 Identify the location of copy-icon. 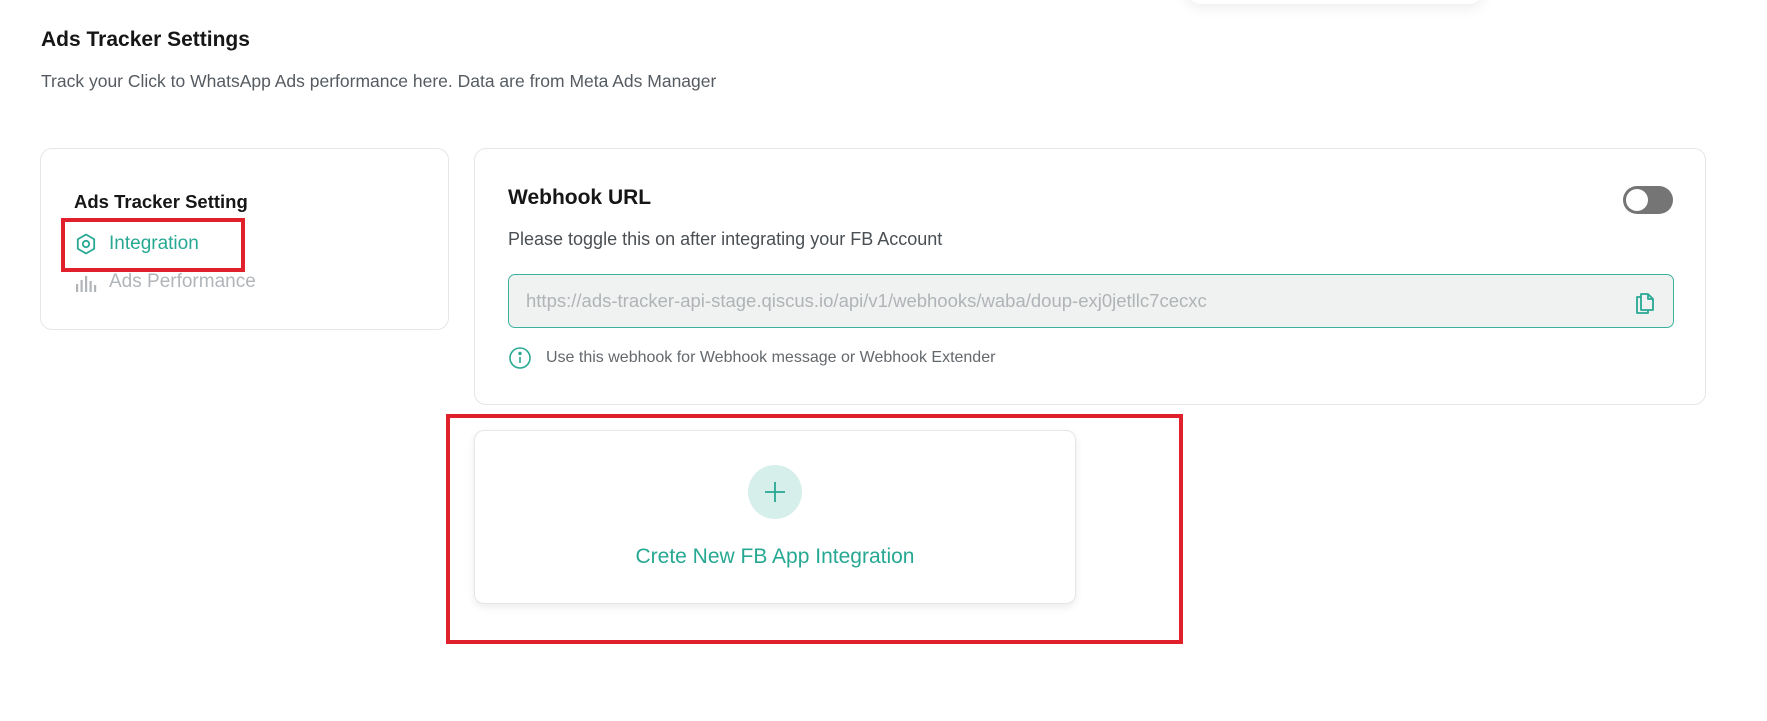
(1645, 302).